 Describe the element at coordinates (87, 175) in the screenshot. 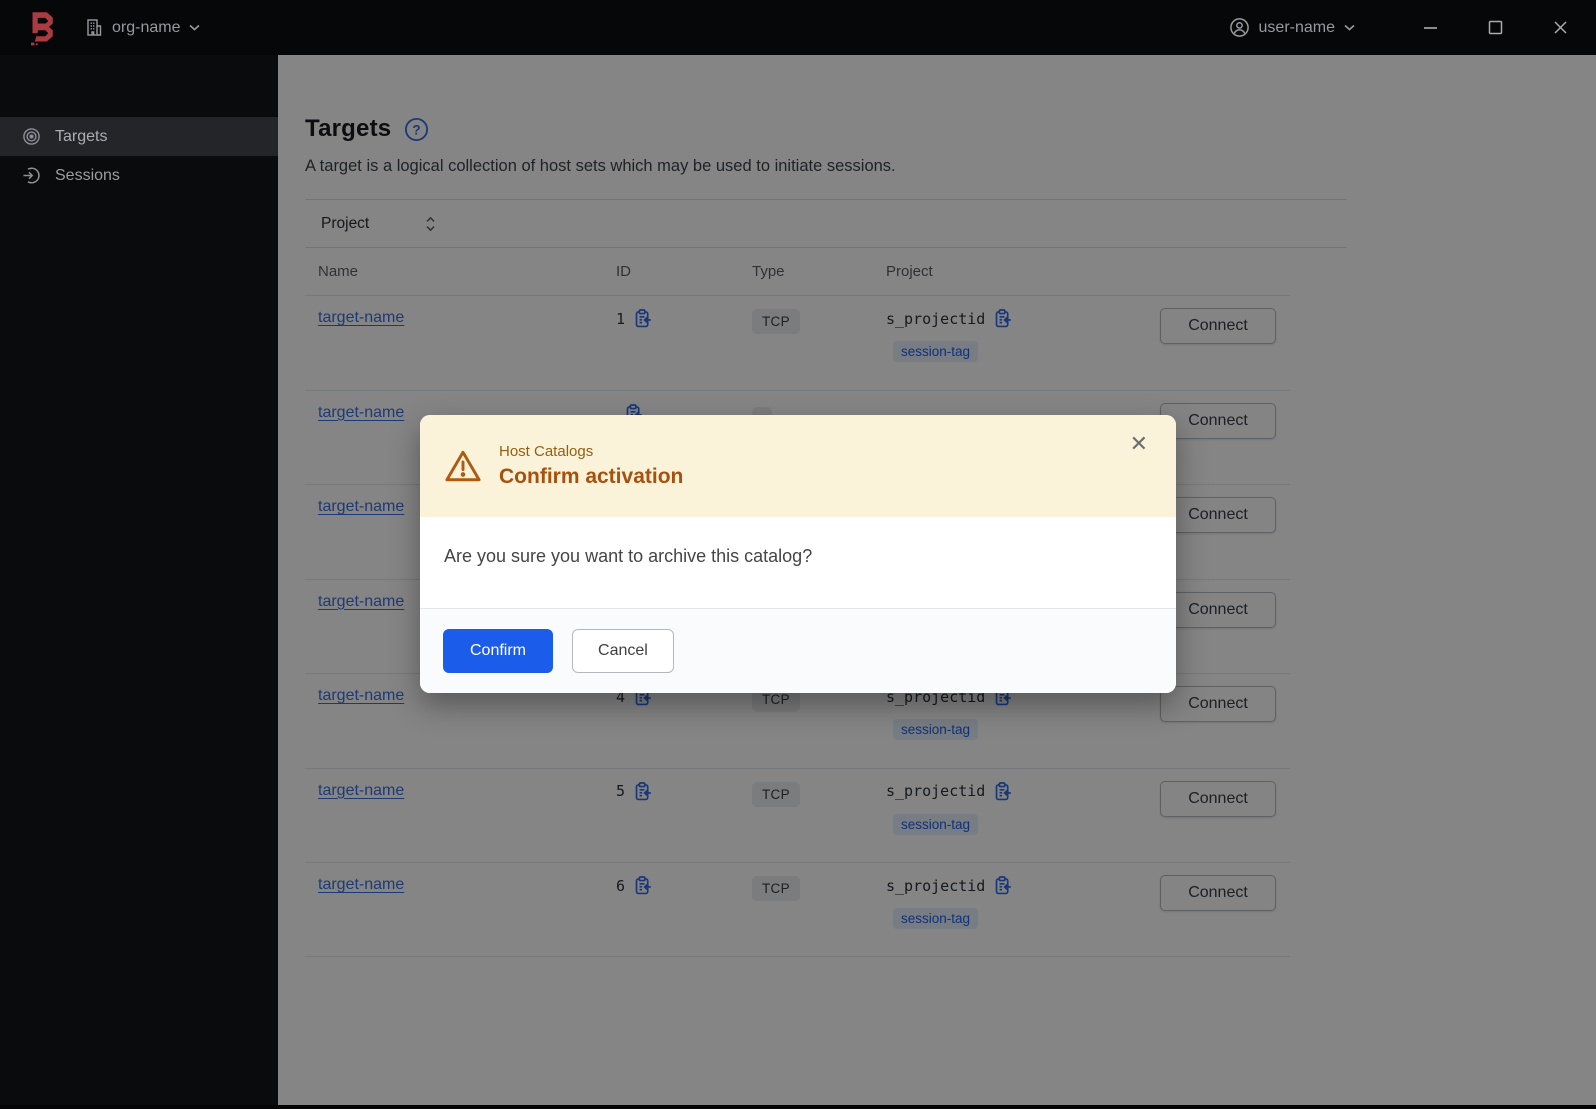

I see `sidebar-item-label: Sessions` at that location.